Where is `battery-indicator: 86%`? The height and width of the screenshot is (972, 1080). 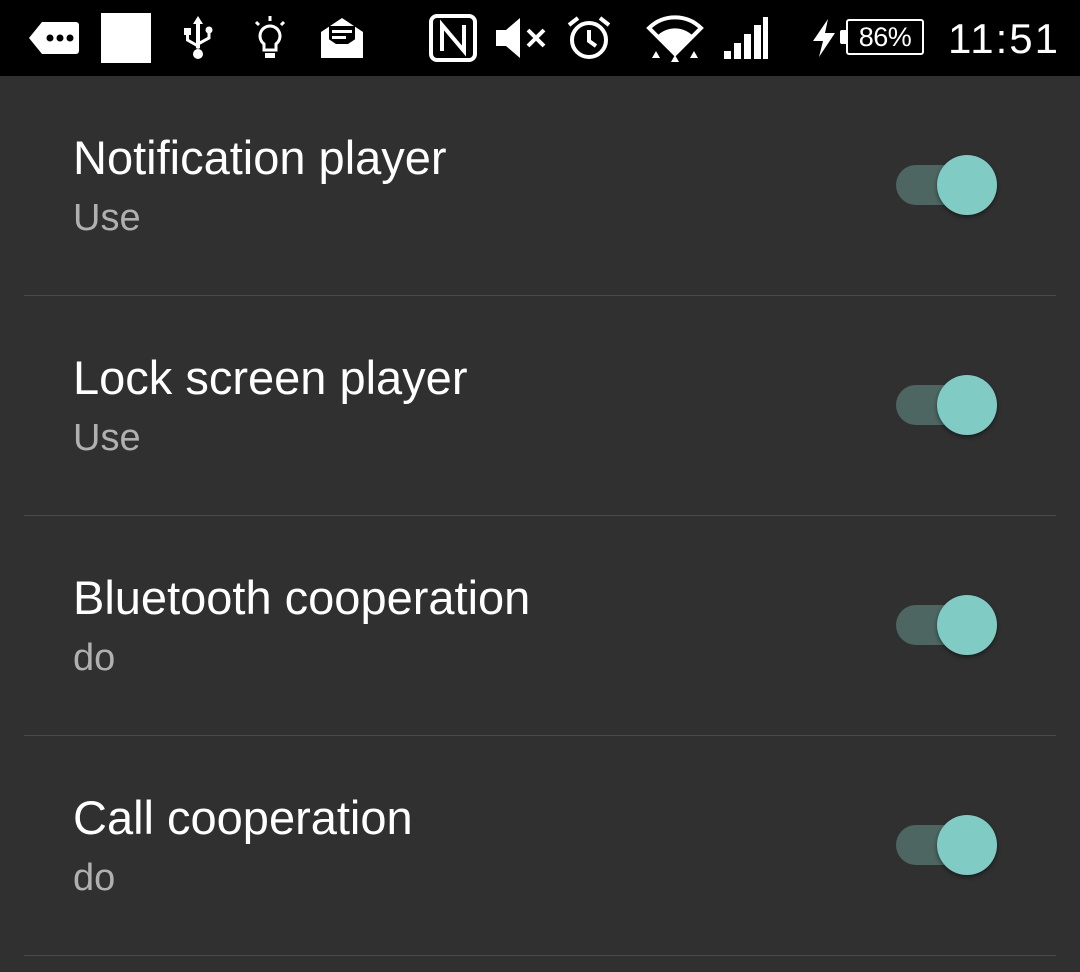 battery-indicator: 86% is located at coordinates (885, 37).